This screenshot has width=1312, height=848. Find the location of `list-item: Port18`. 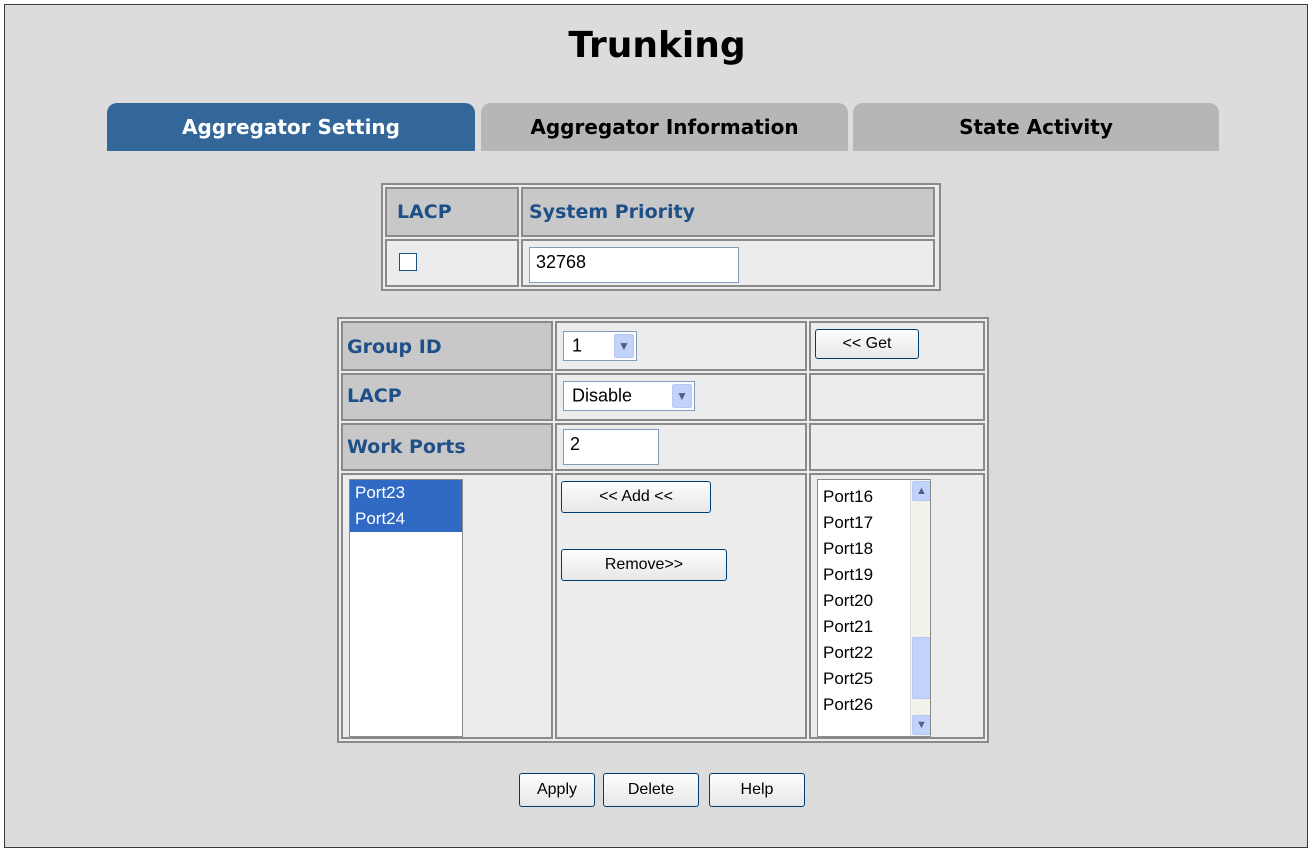

list-item: Port18 is located at coordinates (845, 549).